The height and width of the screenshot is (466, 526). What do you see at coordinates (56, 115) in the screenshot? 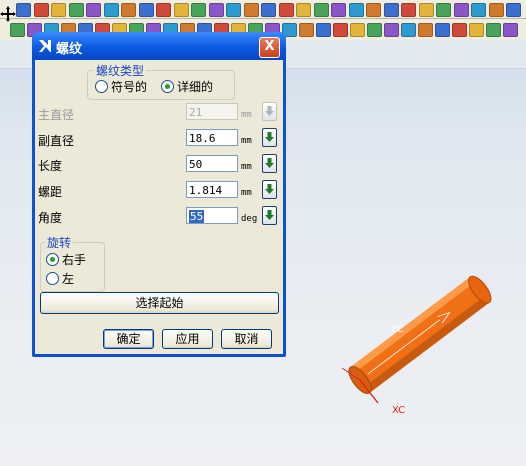
I see `major-diameter-label: 主直径` at bounding box center [56, 115].